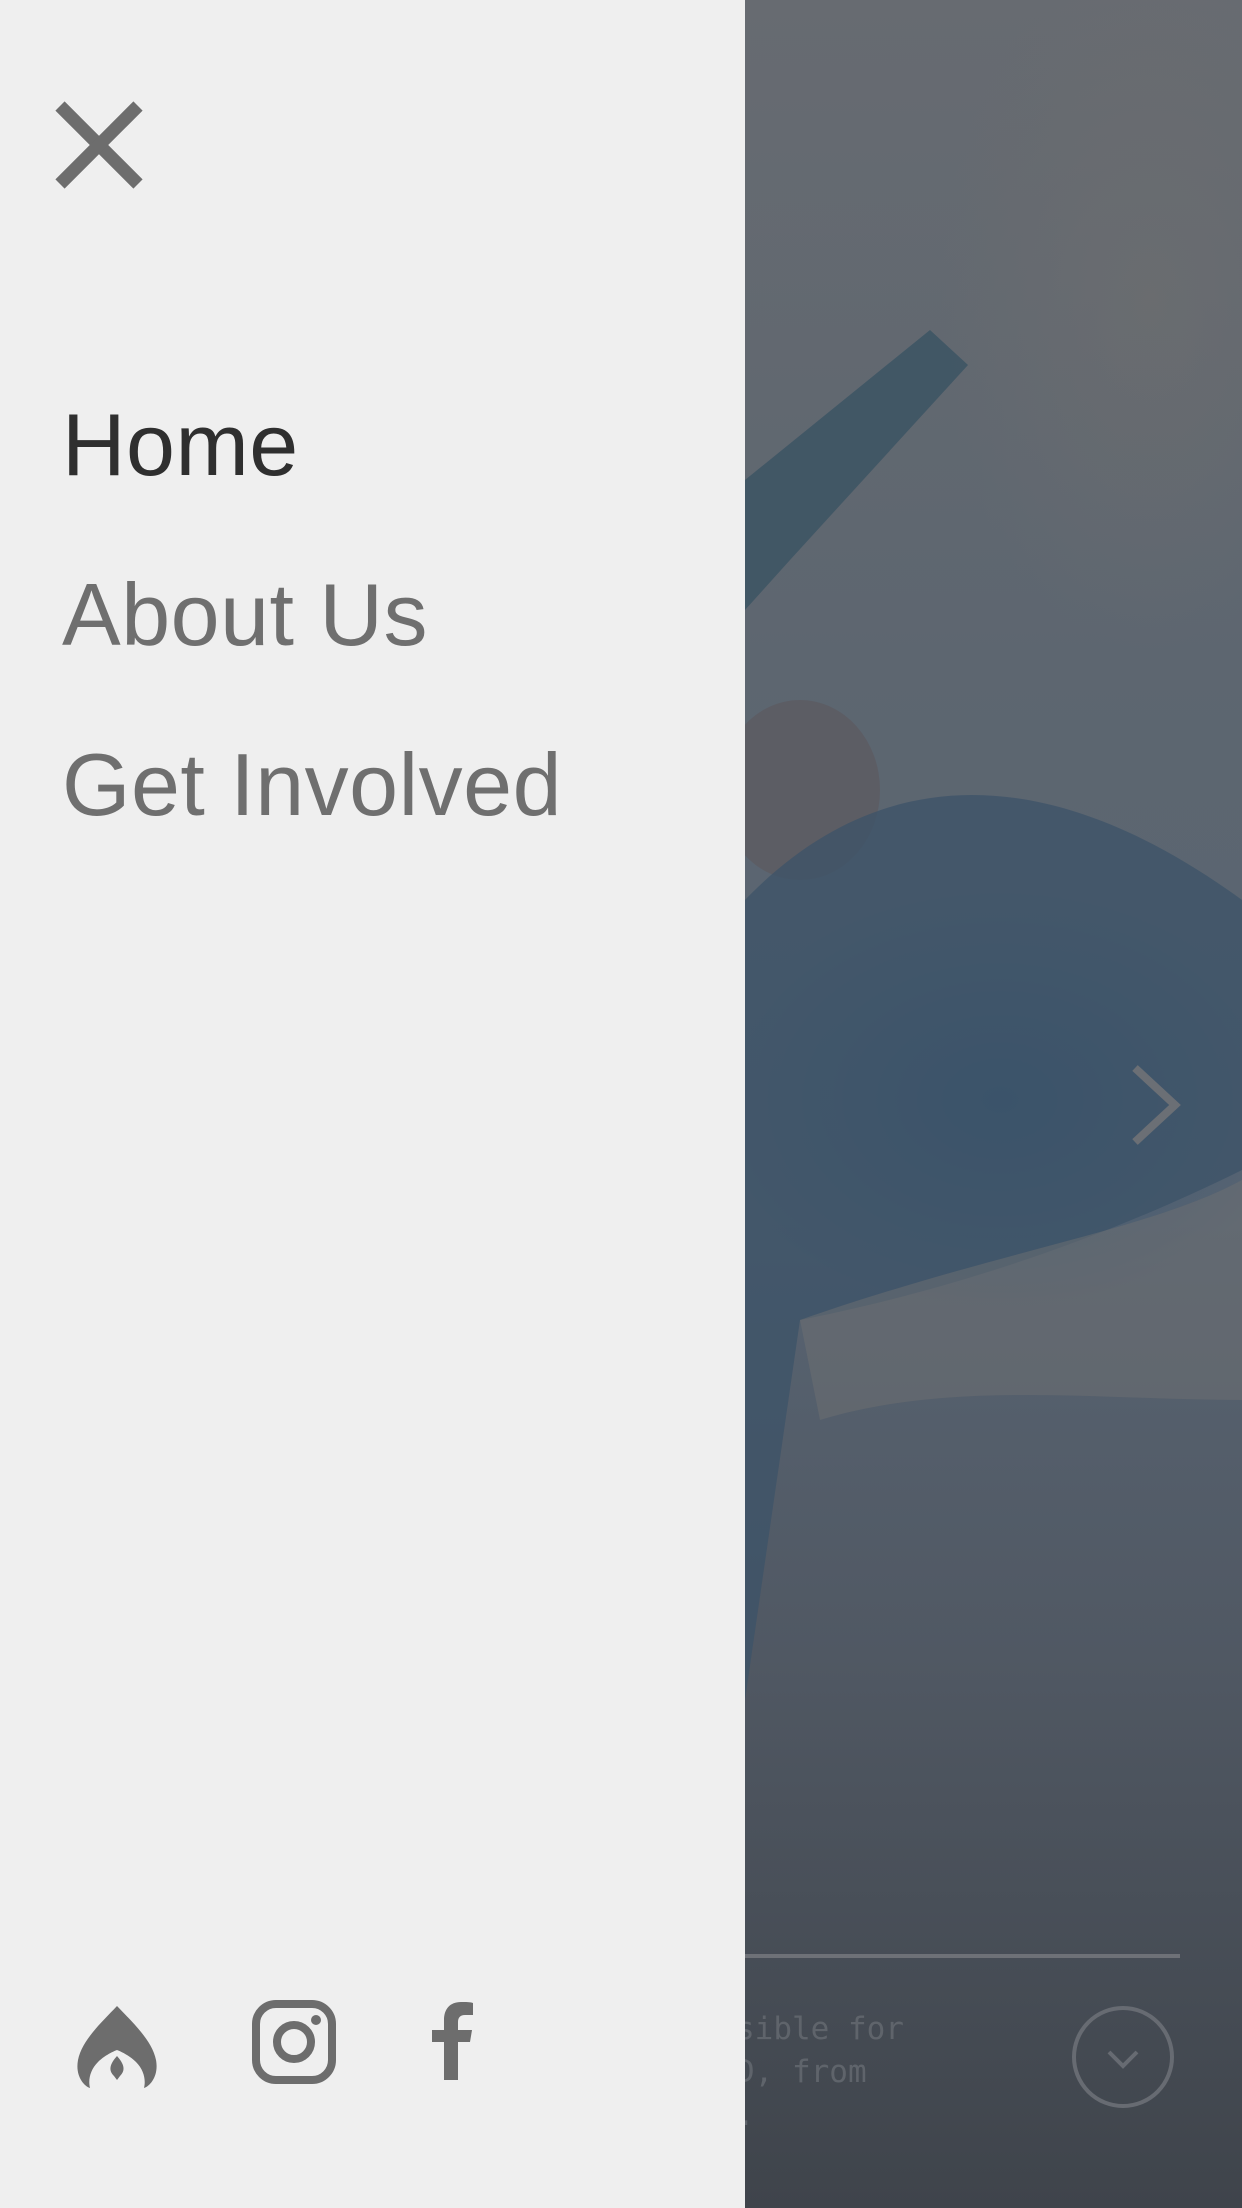 This screenshot has width=1242, height=2208. I want to click on next-slide-button, so click(1160, 1105).